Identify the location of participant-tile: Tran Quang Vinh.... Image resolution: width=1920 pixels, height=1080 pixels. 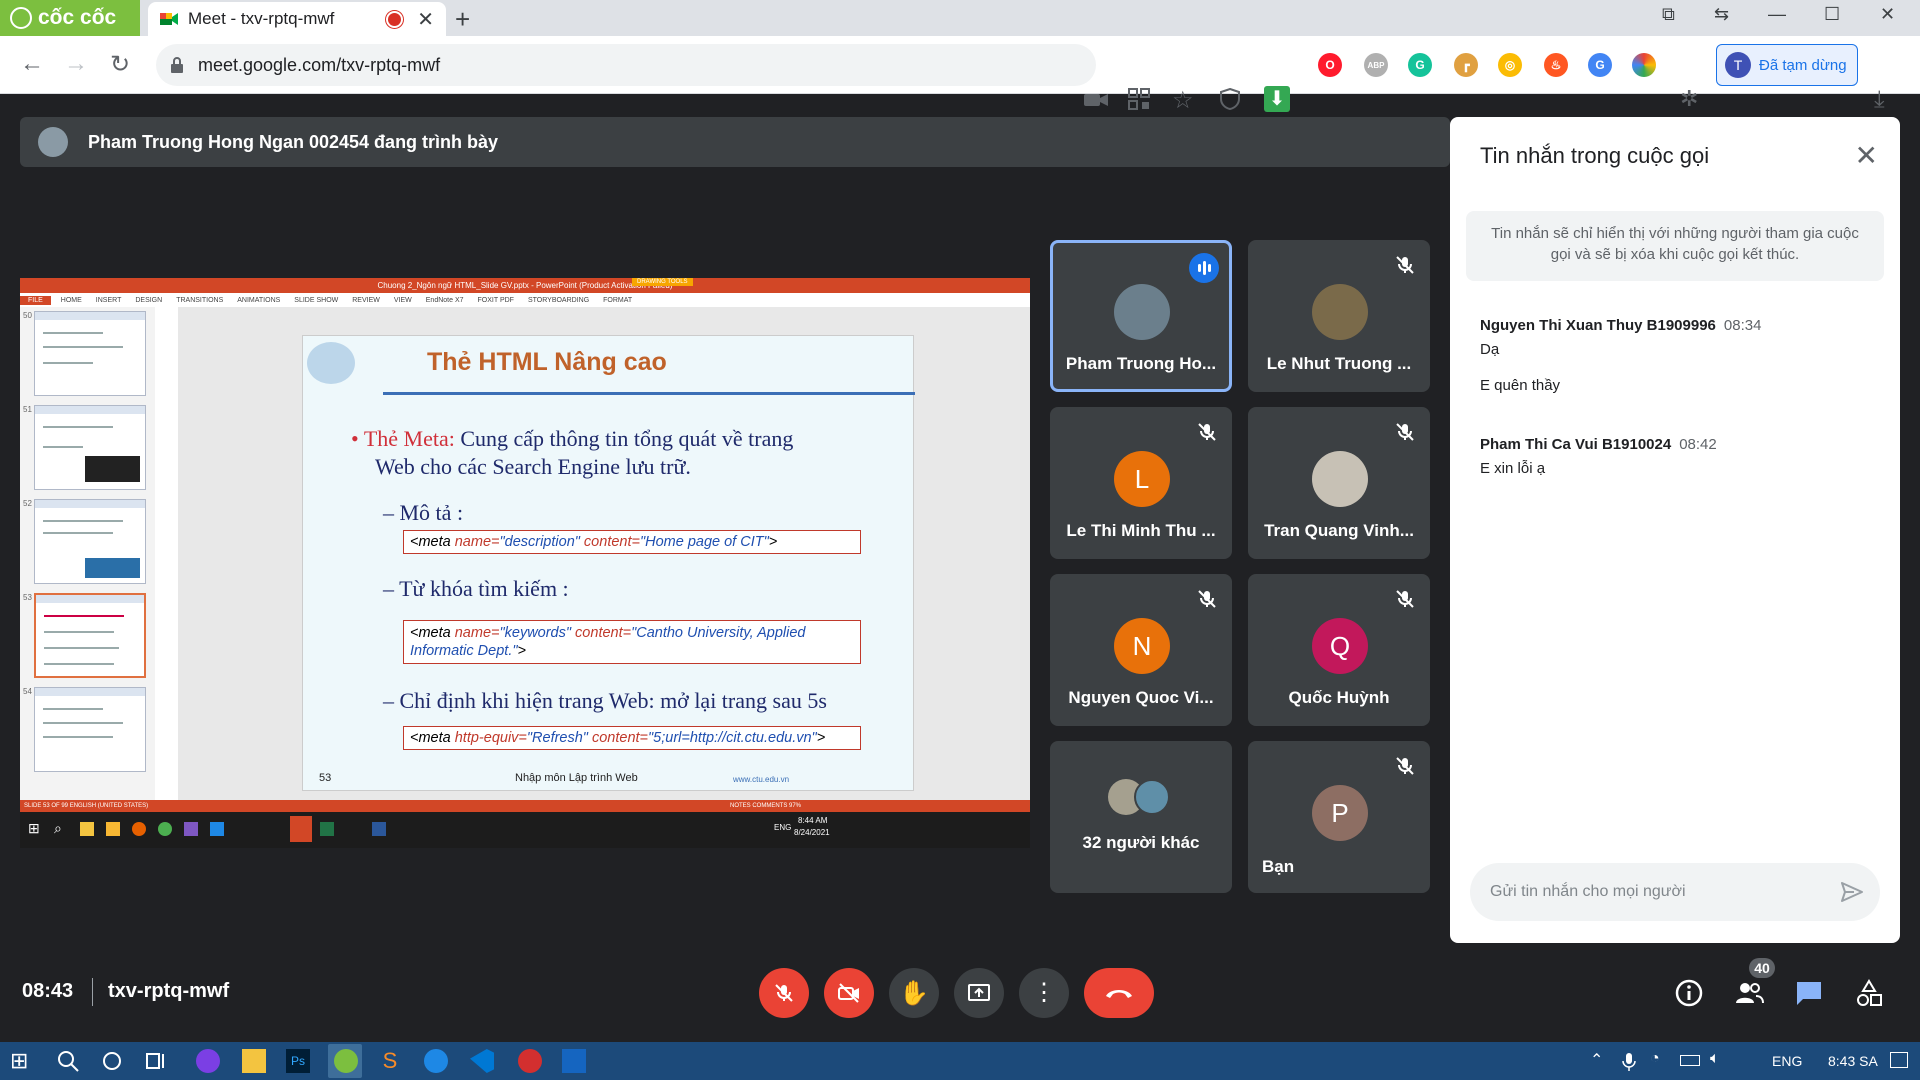
(1339, 483).